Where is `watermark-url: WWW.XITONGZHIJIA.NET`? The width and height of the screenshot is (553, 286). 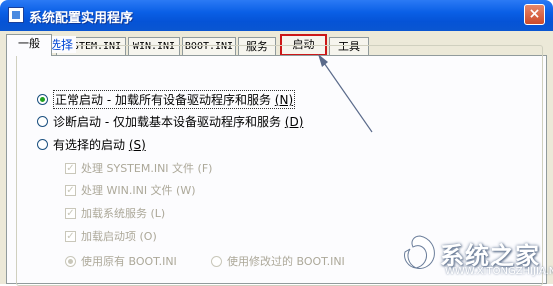 watermark-url: WWW.XITONGZHIJIA.NET is located at coordinates (499, 271).